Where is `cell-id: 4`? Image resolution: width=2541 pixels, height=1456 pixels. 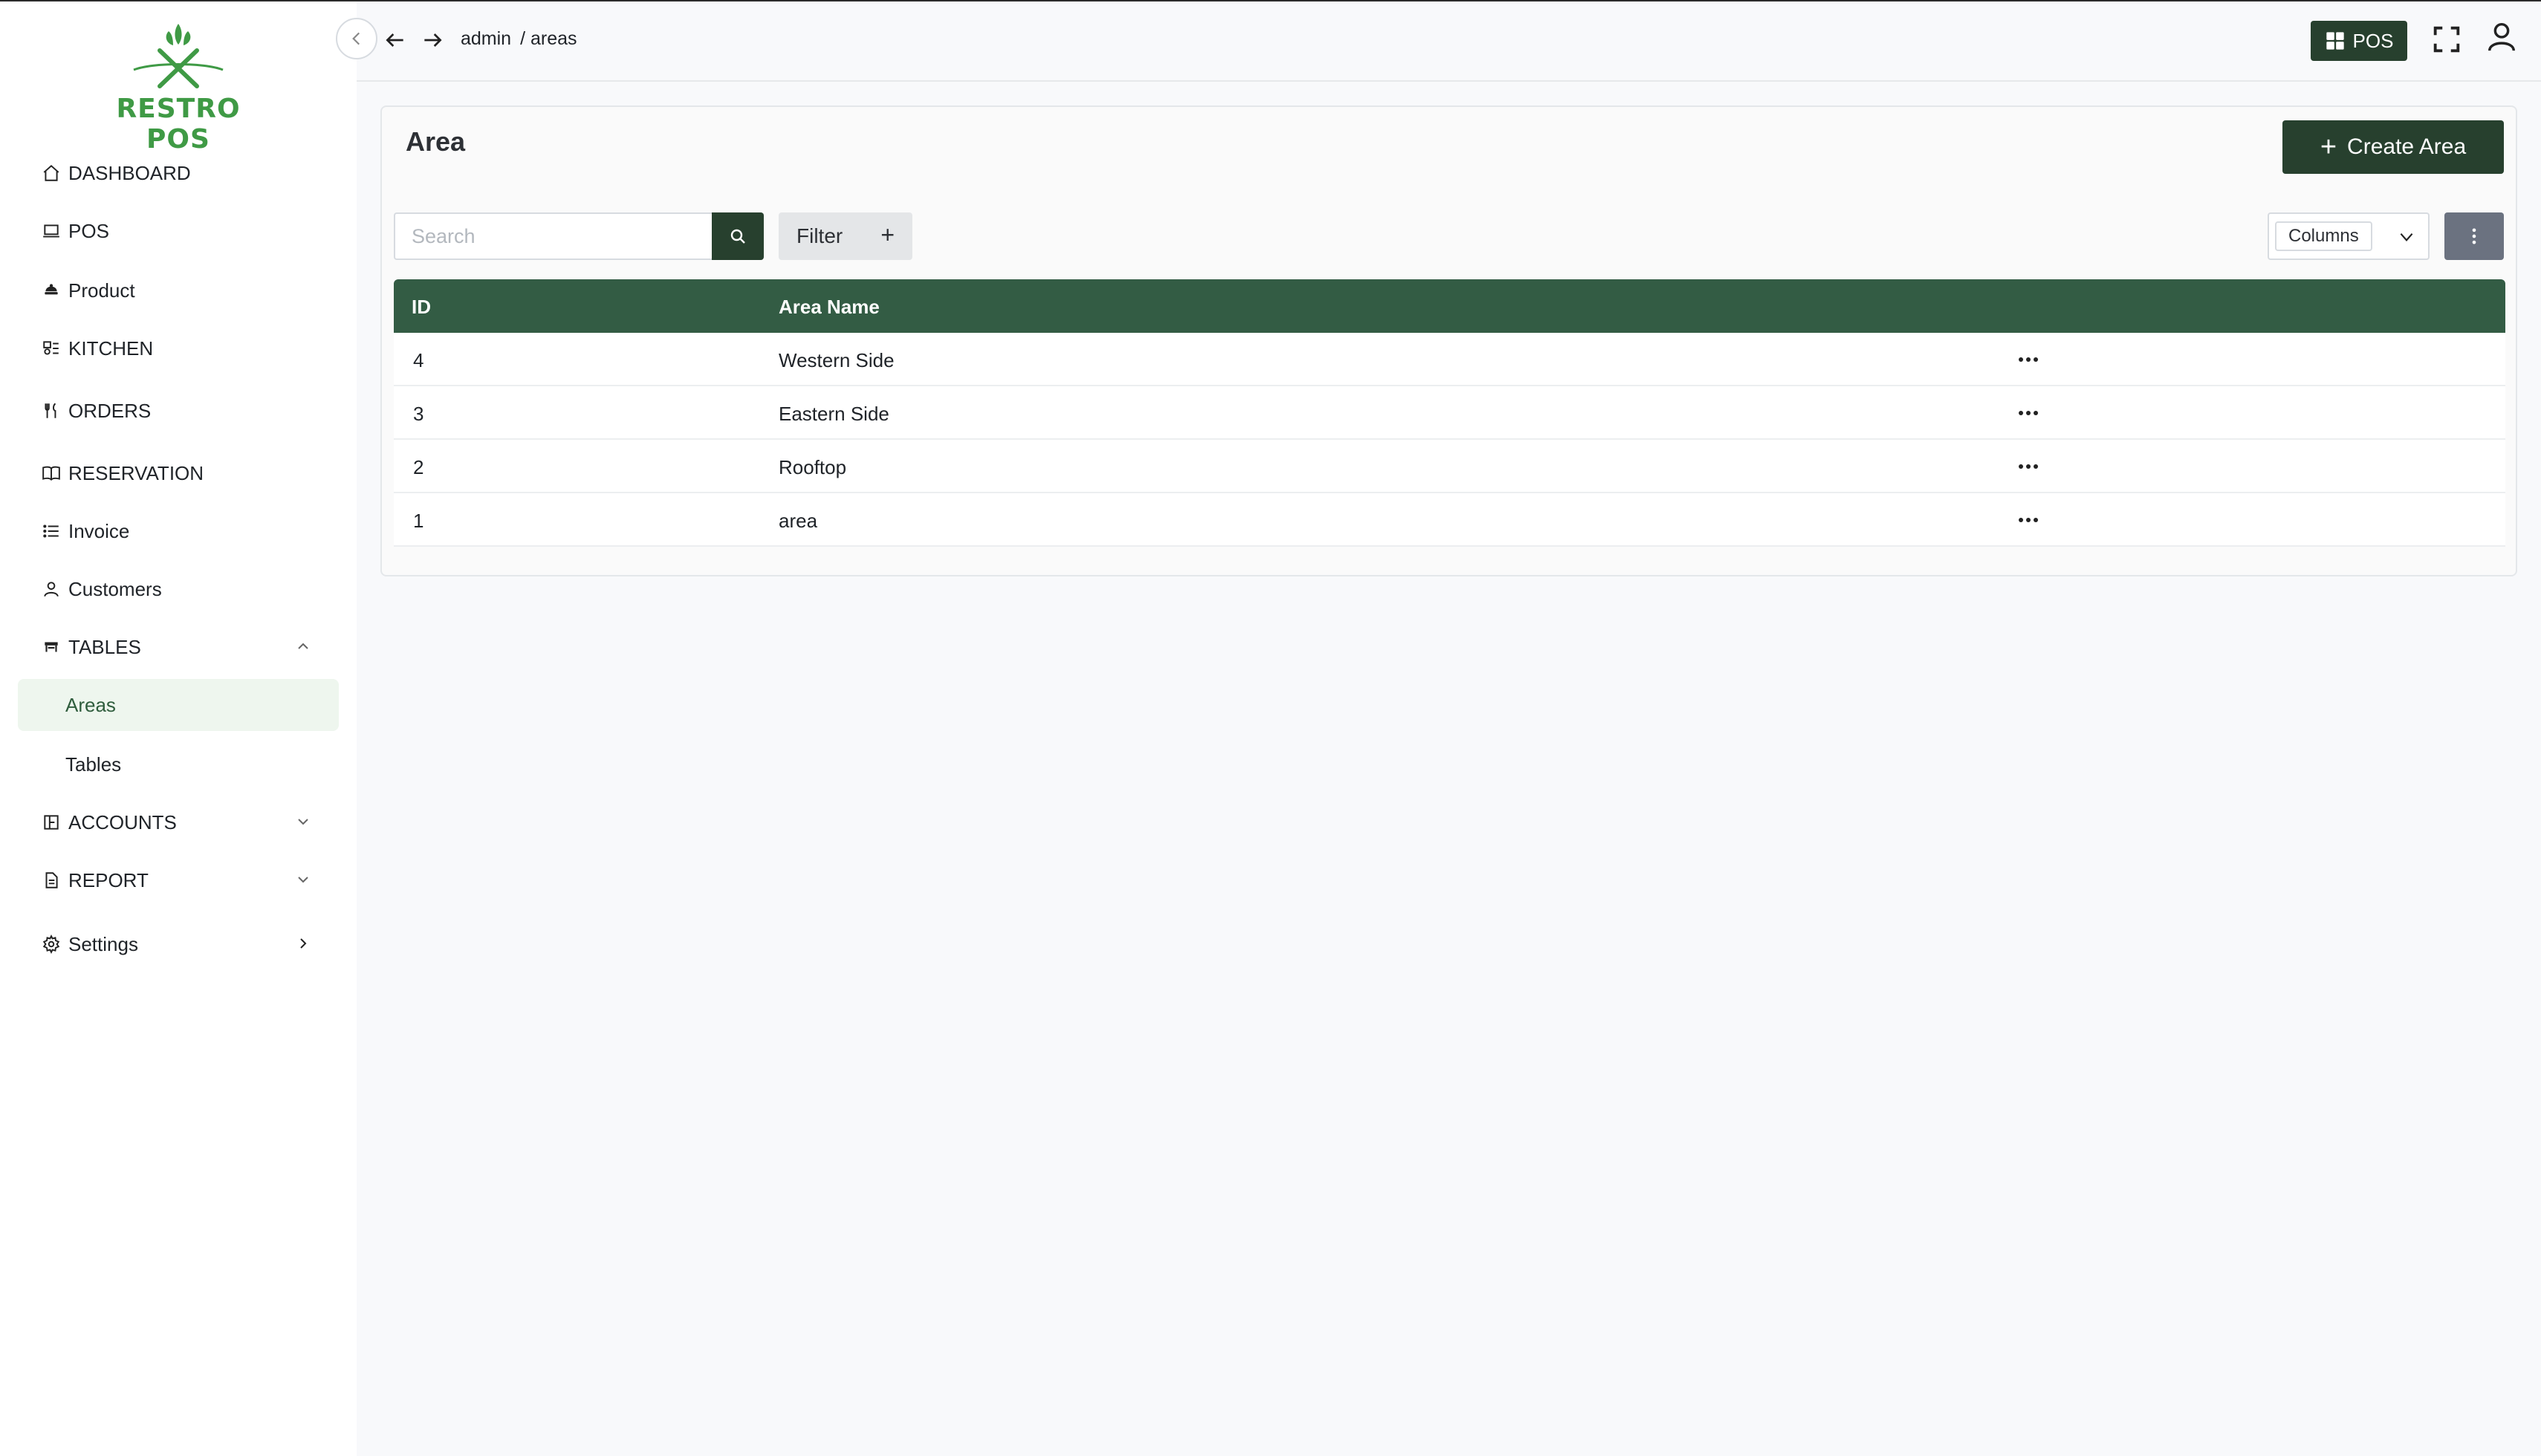
cell-id: 4 is located at coordinates (419, 360).